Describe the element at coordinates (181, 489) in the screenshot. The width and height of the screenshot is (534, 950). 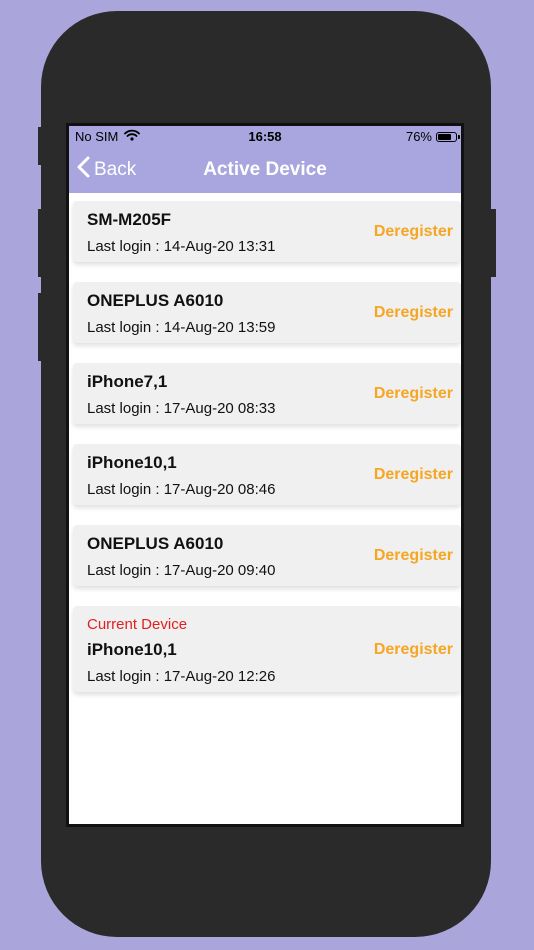
I see `last-login: Last login : 17-Aug-20 08:46` at that location.